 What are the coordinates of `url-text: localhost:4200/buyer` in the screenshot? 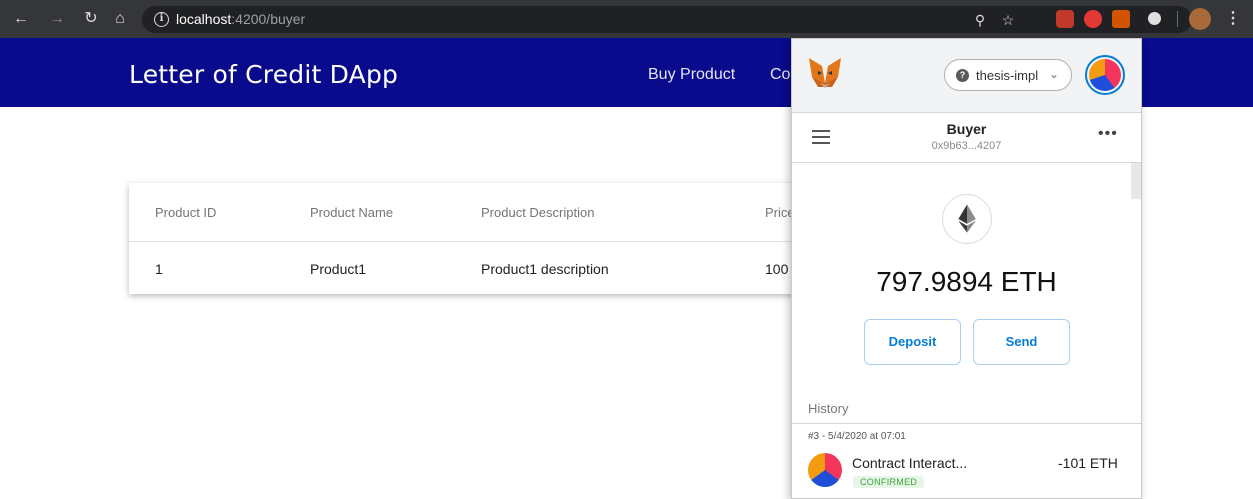 It's located at (240, 19).